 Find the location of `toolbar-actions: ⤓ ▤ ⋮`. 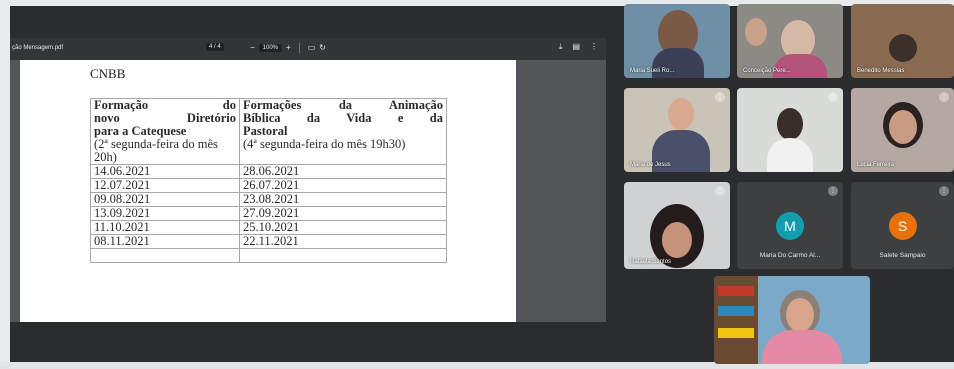

toolbar-actions: ⤓ ▤ ⋮ is located at coordinates (578, 47).